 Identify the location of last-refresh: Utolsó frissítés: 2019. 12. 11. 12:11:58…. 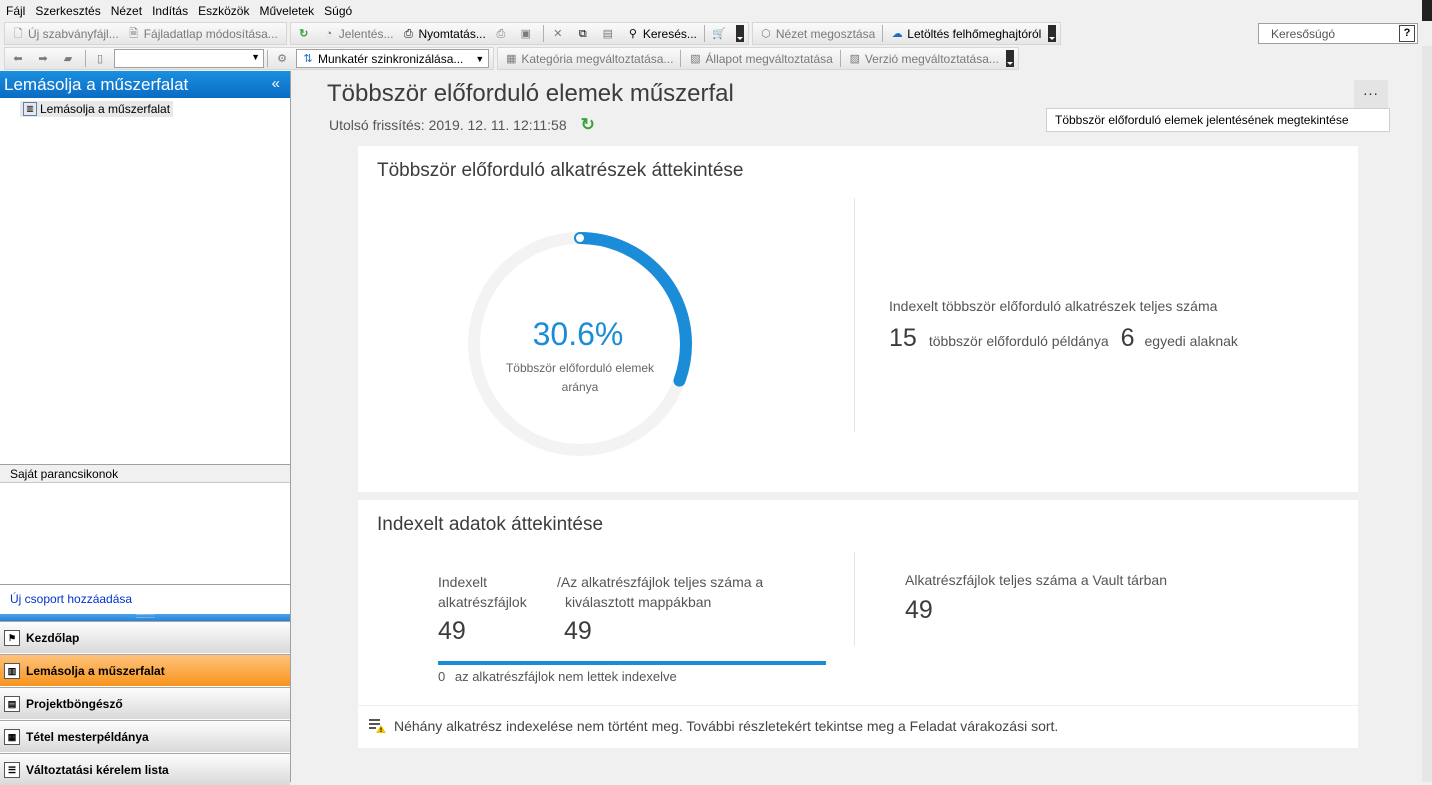
(462, 125).